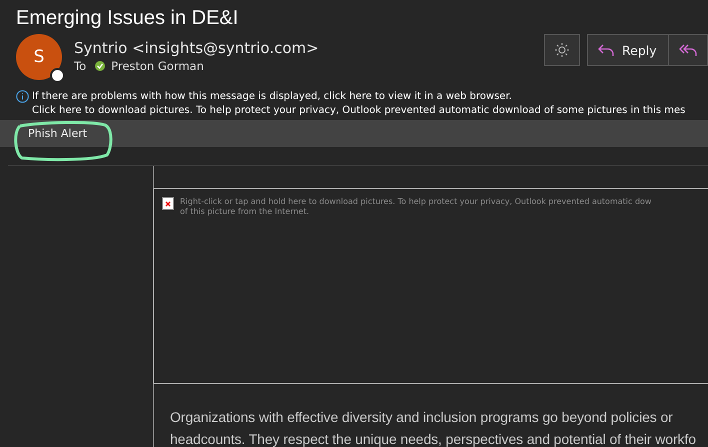 This screenshot has height=447, width=708. Describe the element at coordinates (168, 203) in the screenshot. I see `broken-image-icon` at that location.